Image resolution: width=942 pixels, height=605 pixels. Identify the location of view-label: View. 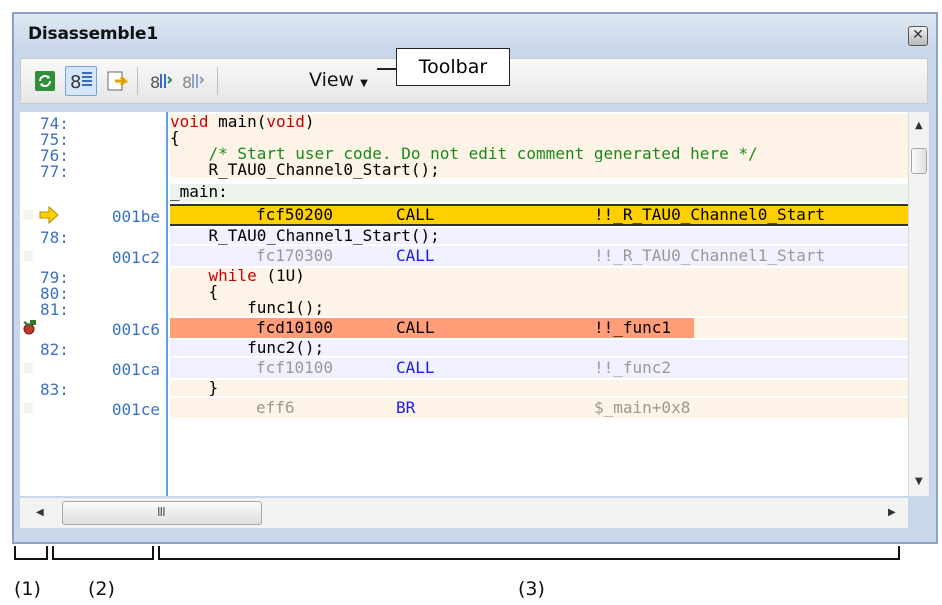
(332, 80).